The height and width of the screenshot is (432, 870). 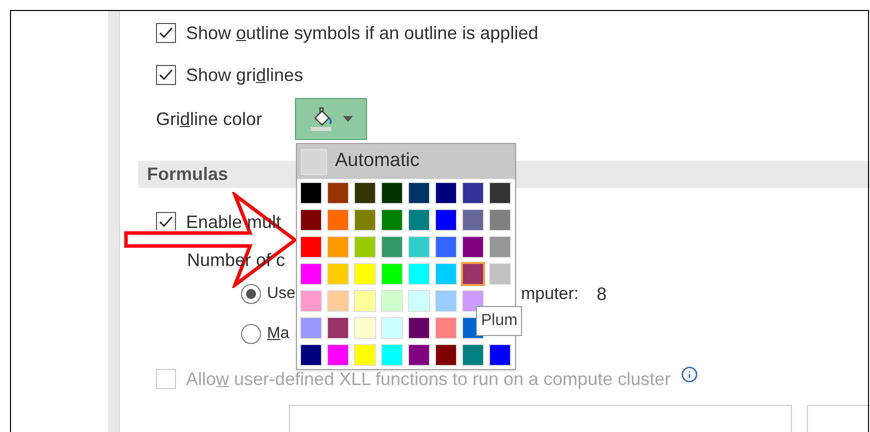 I want to click on thread-count: 8, so click(x=601, y=294).